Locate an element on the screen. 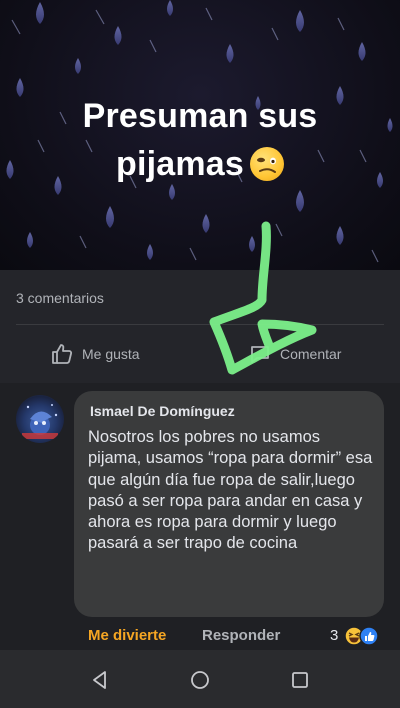 The height and width of the screenshot is (708, 400). comment-label: Comentar is located at coordinates (311, 354).